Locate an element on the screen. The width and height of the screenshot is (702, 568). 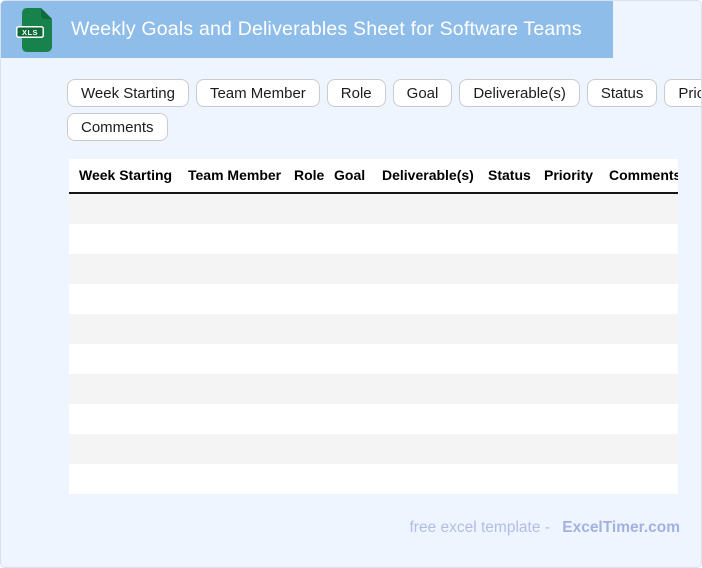
chip-deliverables: Deliverable(s) is located at coordinates (519, 93).